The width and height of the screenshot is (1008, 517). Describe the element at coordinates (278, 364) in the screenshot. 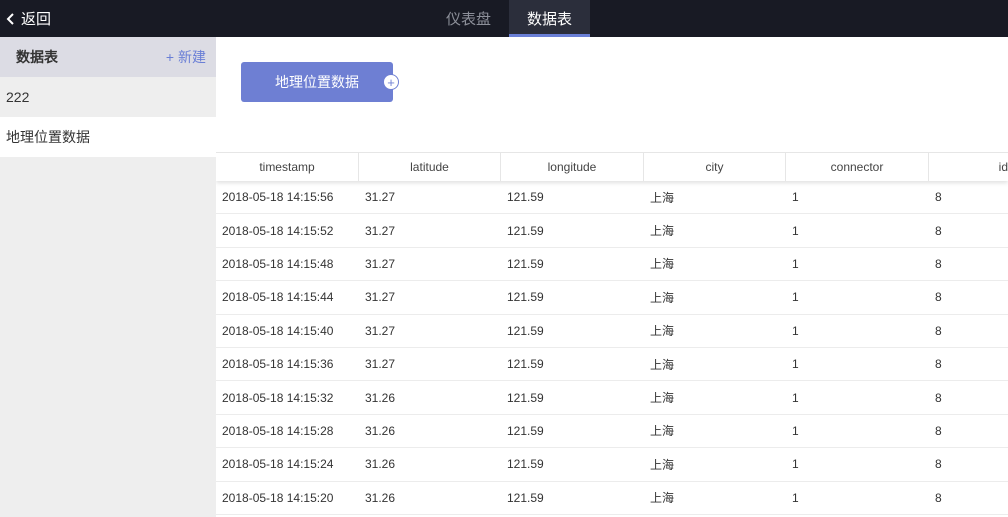

I see `table-cell: 2018-05-18 14:15:36` at that location.